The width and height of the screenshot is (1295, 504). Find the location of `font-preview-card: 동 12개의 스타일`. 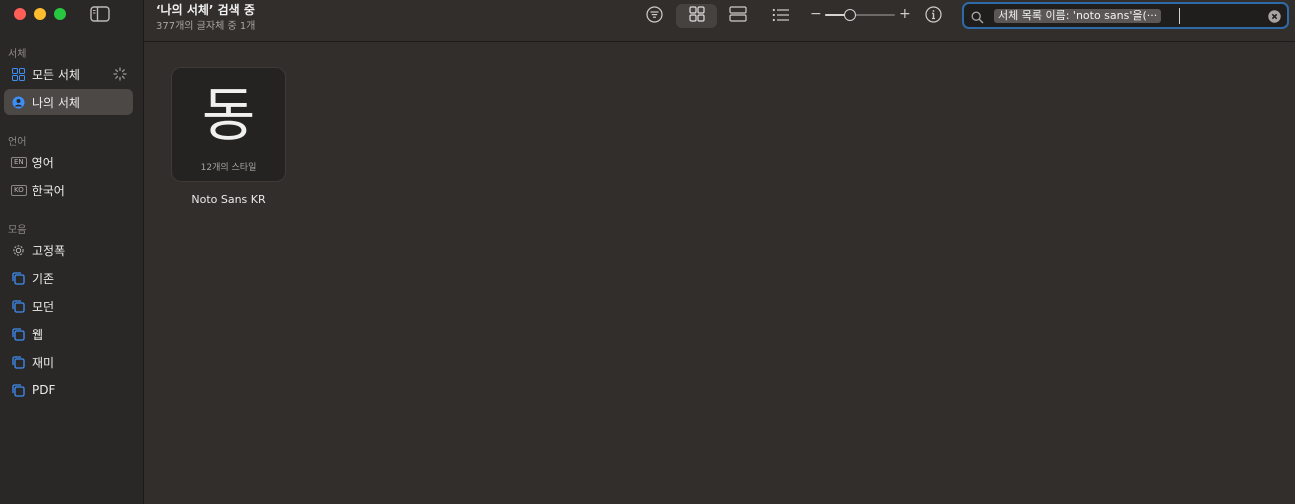

font-preview-card: 동 12개의 스타일 is located at coordinates (228, 124).